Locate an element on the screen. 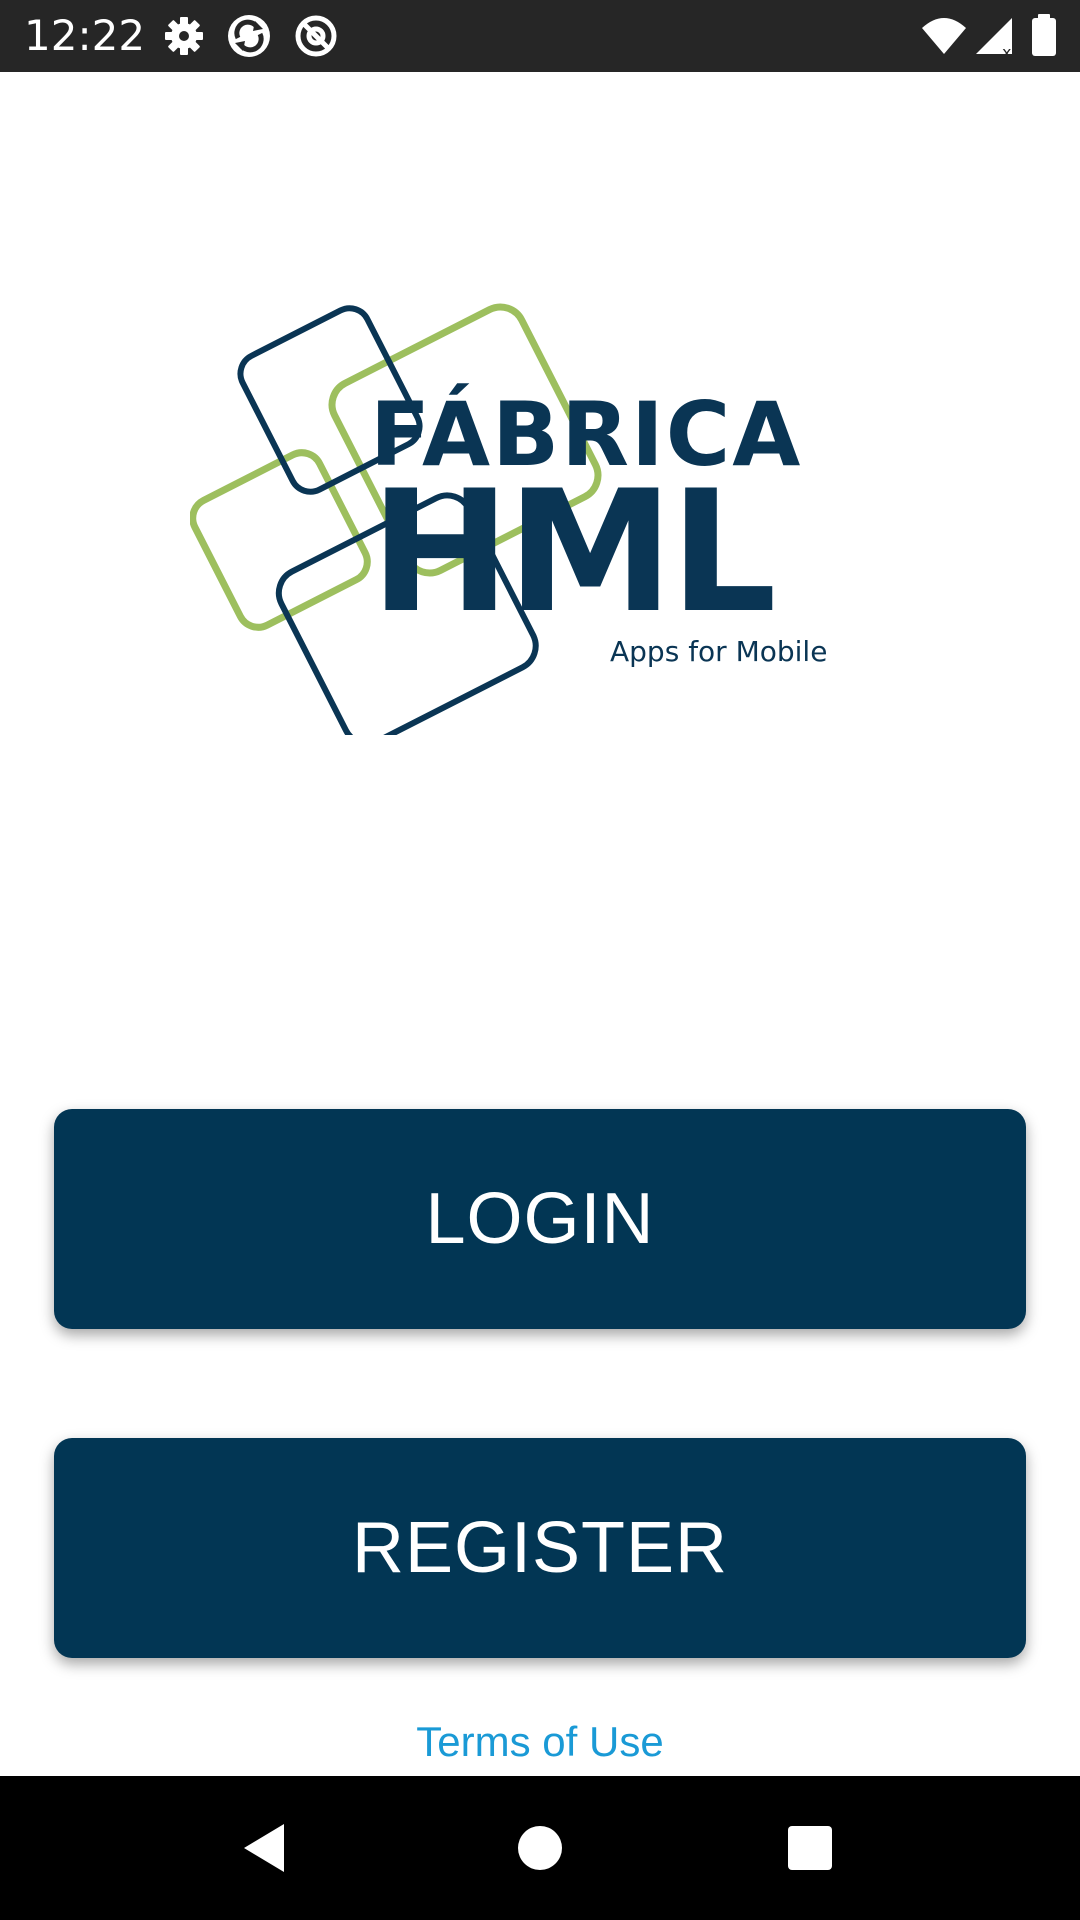  brand-logo: FÁBRICA HML Apps for Mobile is located at coordinates (520, 515).